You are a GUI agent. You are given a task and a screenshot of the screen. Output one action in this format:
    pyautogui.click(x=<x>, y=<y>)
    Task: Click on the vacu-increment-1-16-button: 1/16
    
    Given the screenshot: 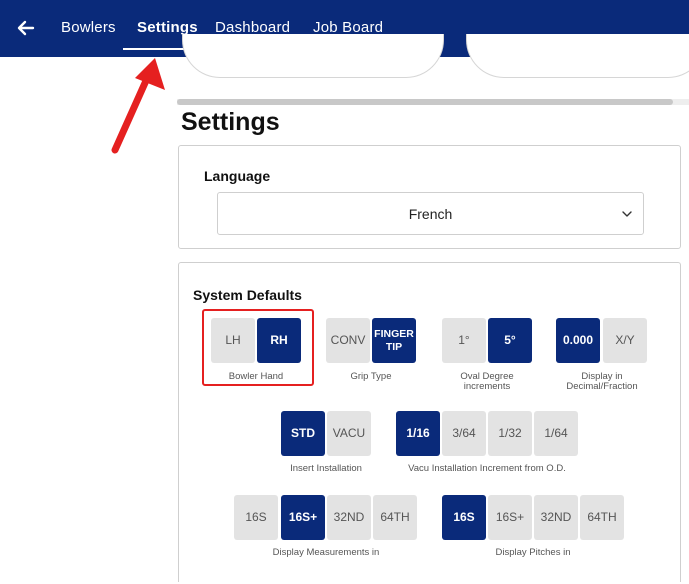 What is the action you would take?
    pyautogui.click(x=418, y=433)
    